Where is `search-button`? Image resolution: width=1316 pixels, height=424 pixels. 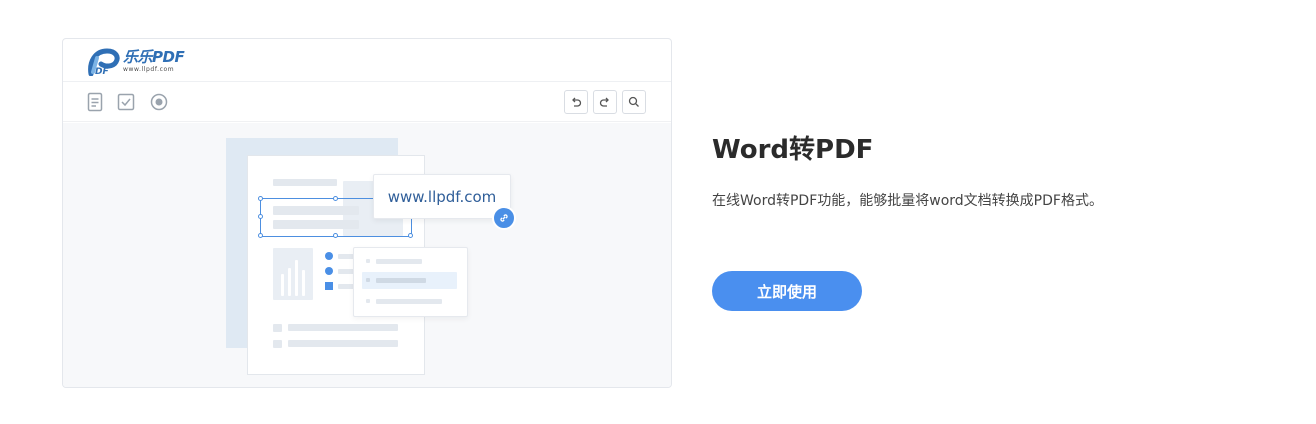
search-button is located at coordinates (634, 102).